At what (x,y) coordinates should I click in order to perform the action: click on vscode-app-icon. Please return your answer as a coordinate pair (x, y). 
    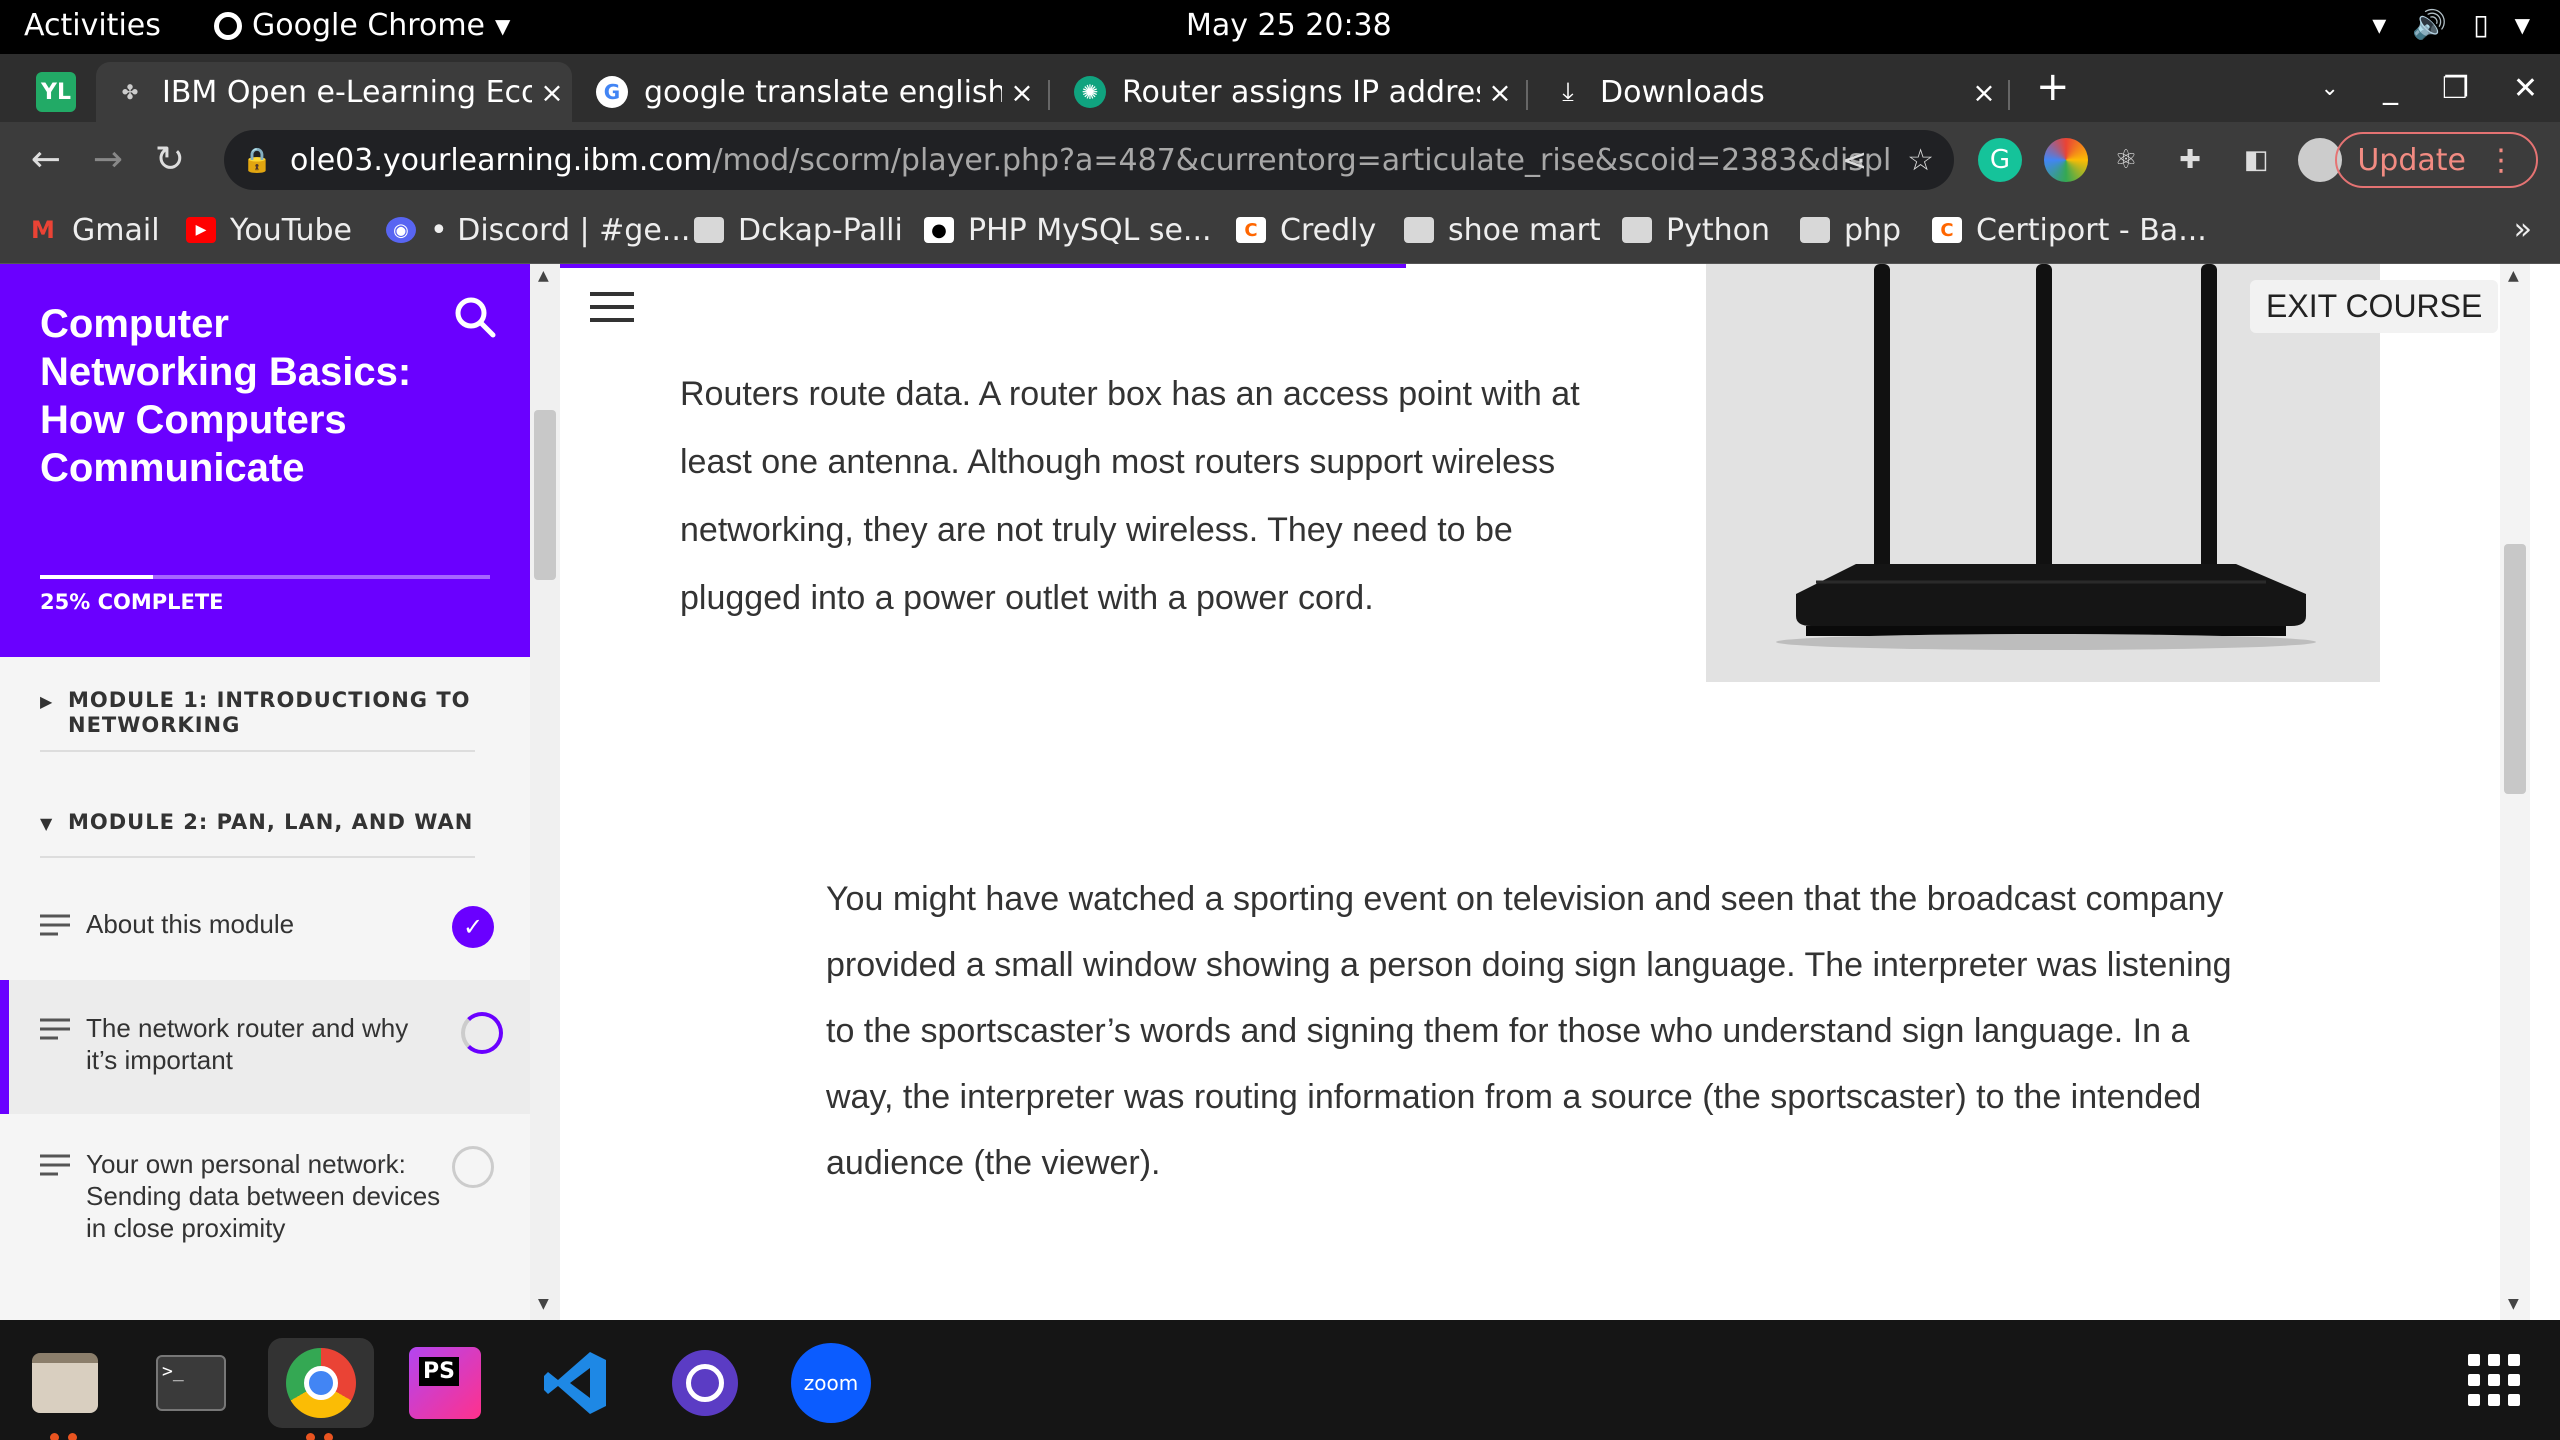
    Looking at the image, I should click on (575, 1383).